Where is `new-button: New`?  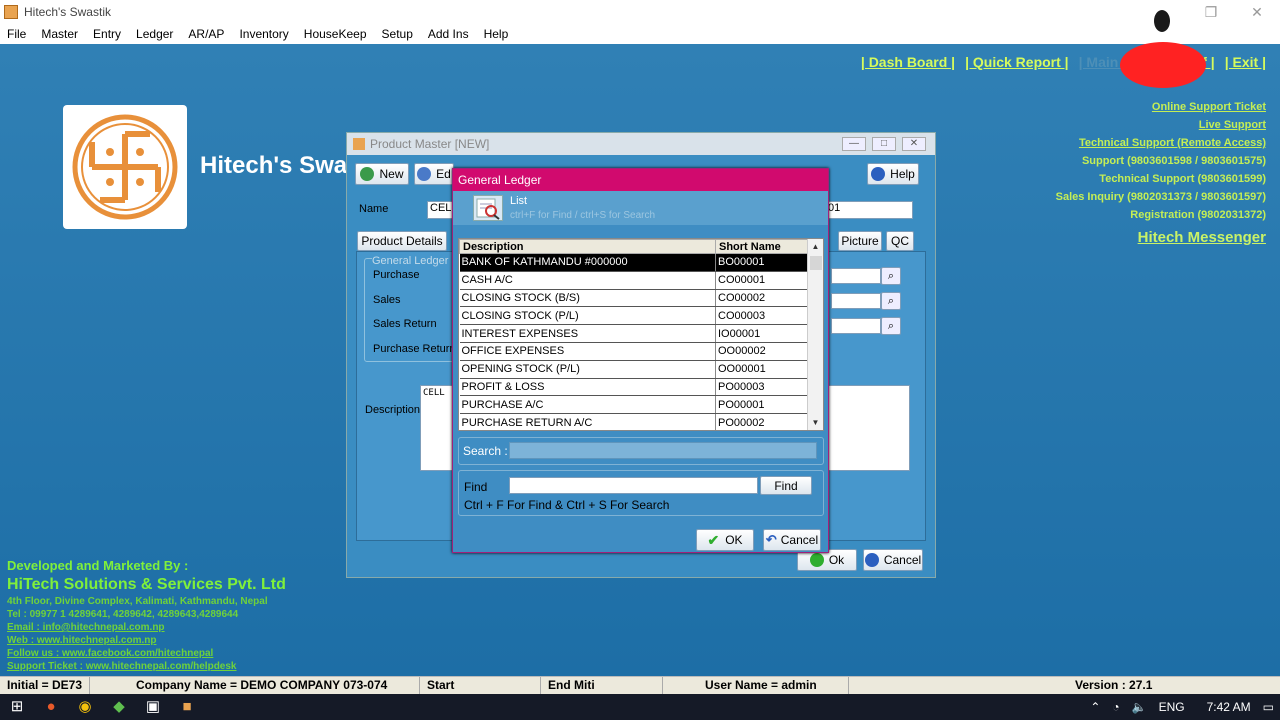 new-button: New is located at coordinates (382, 174).